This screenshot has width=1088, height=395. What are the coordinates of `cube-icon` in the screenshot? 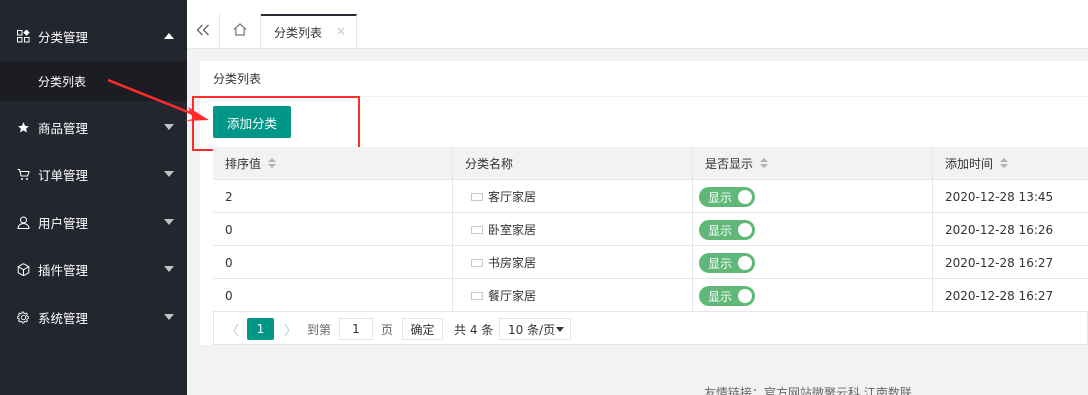 It's located at (23, 269).